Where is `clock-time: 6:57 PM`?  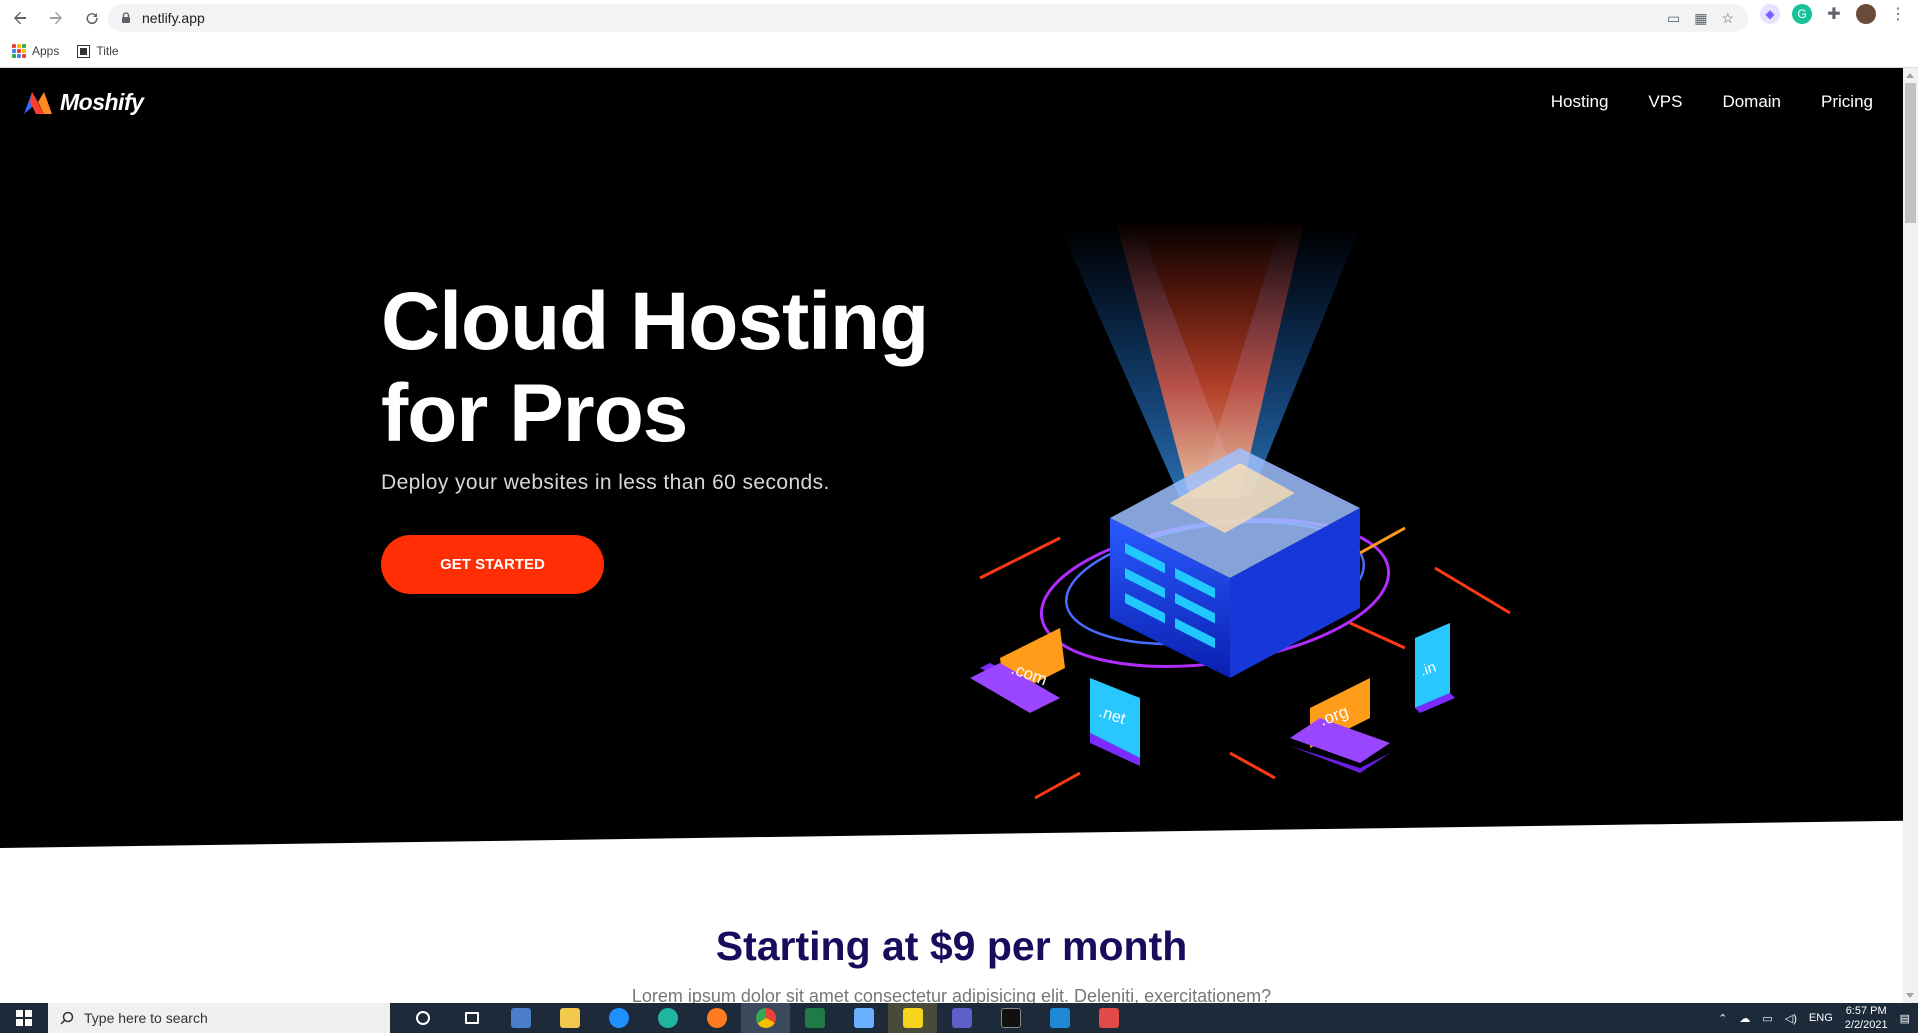 clock-time: 6:57 PM is located at coordinates (1866, 1011).